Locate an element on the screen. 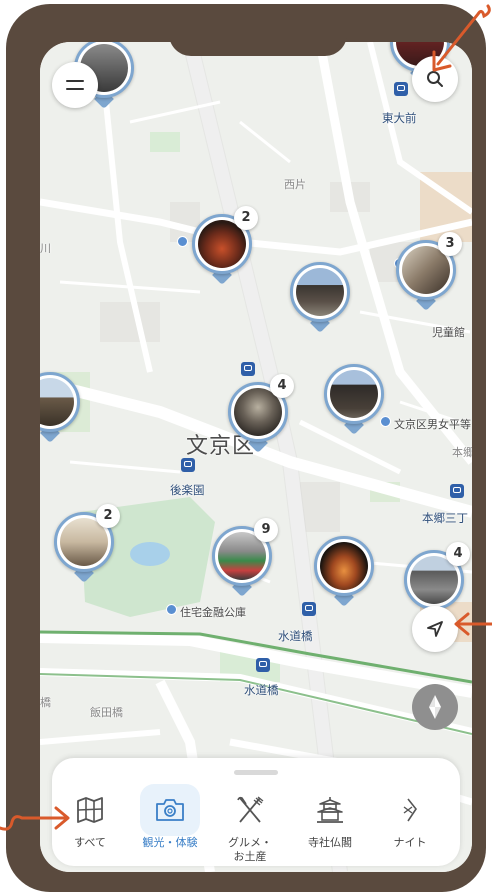  label-bunkyo-hall: 文京区男女平等 is located at coordinates (432, 424).